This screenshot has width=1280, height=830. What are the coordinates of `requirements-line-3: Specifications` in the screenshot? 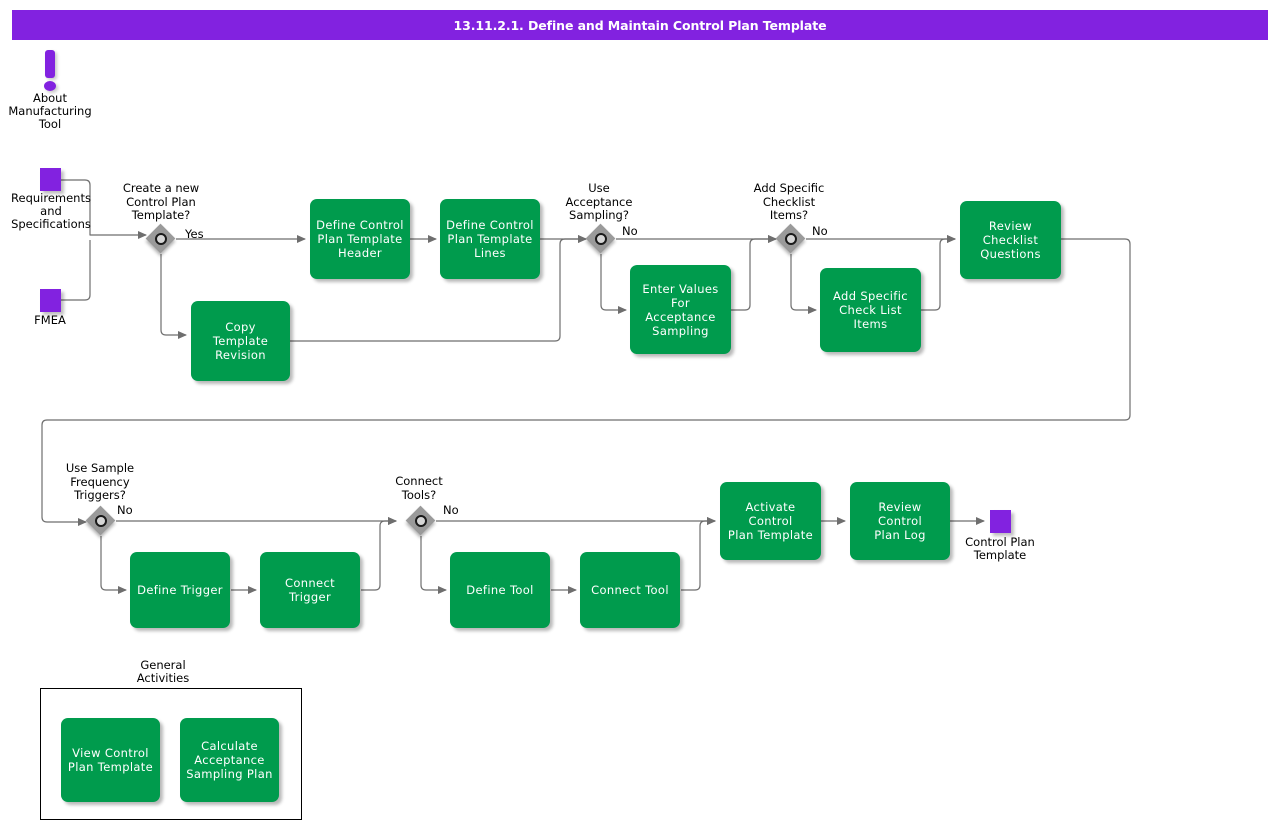 It's located at (51, 224).